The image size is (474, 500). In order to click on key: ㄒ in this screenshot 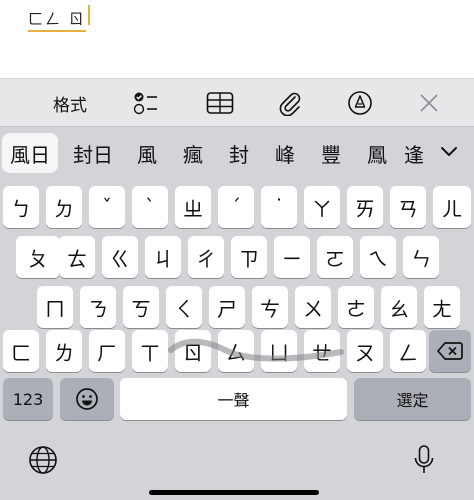, I will do `click(150, 351)`.